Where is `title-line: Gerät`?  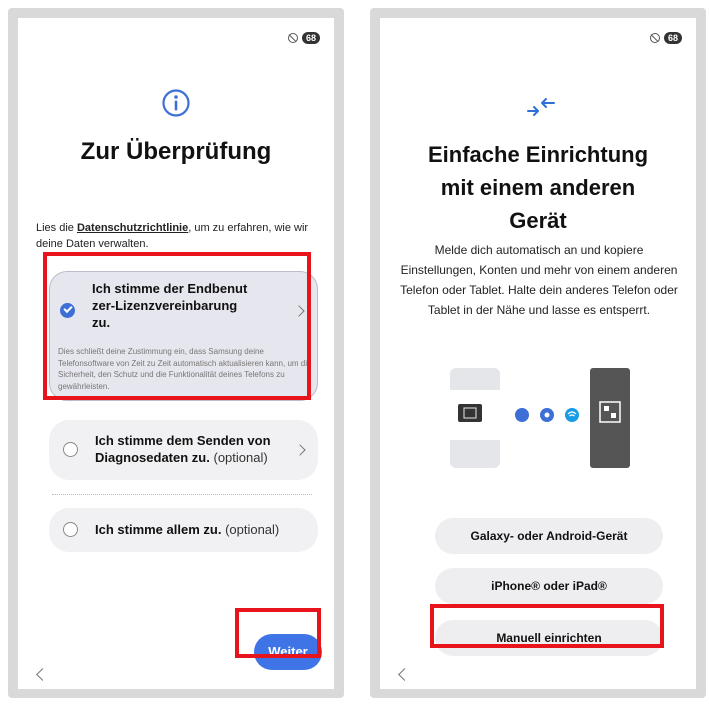 title-line: Gerät is located at coordinates (538, 220).